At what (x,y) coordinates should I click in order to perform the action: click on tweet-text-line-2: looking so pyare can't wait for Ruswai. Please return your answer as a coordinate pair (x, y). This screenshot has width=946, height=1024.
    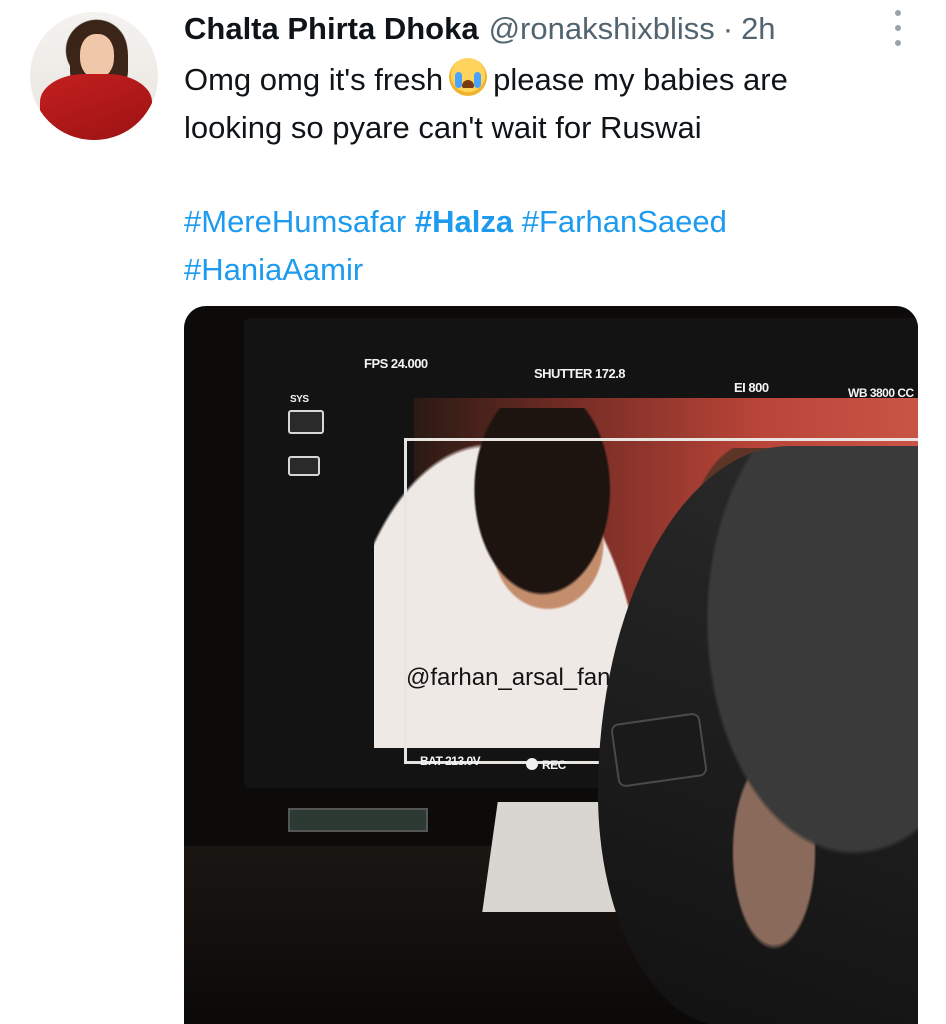
    Looking at the image, I should click on (443, 127).